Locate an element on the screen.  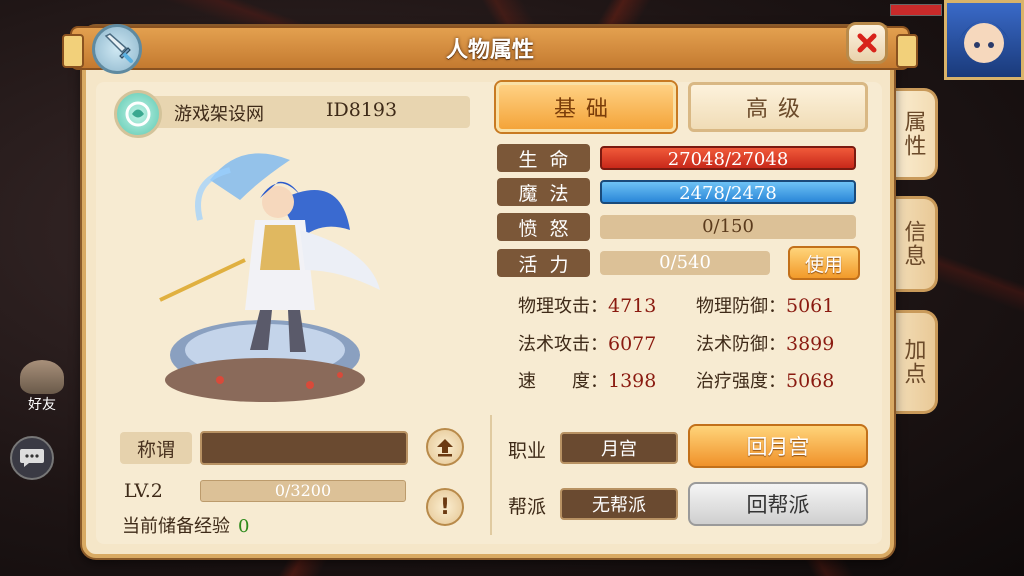
rage-bar: 0/150 is located at coordinates (728, 227).